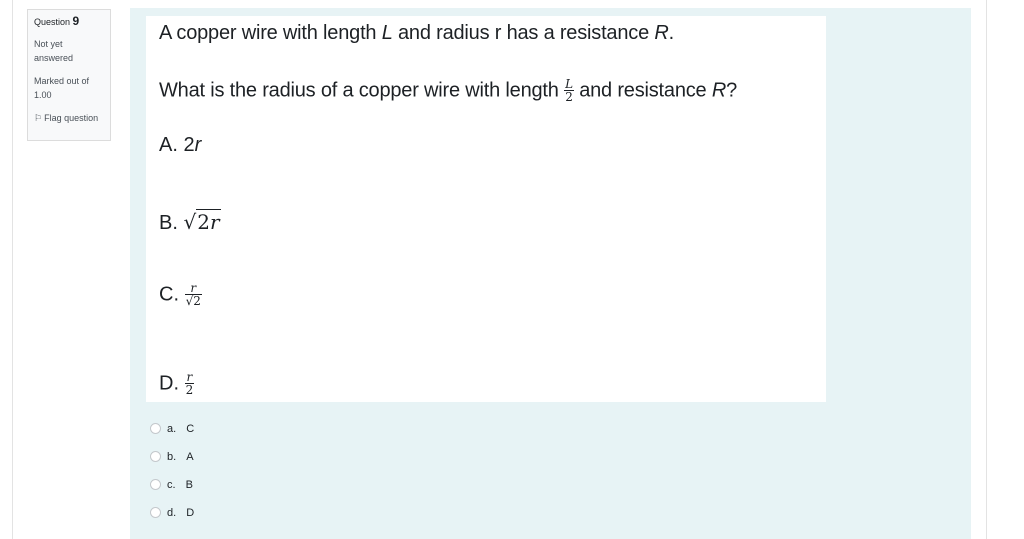 Image resolution: width=1024 pixels, height=539 pixels. Describe the element at coordinates (189, 145) in the screenshot. I see `option-a-coef: 2` at that location.